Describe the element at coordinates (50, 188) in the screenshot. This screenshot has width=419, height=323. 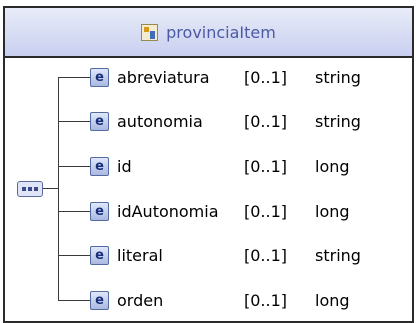
I see `compositor-stem-line` at that location.